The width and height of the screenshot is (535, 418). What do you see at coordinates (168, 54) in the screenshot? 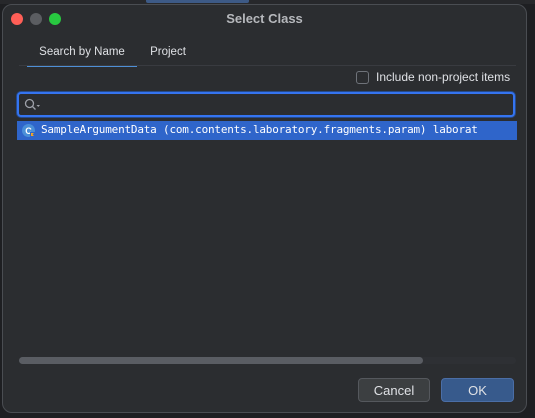
I see `tab-project: Project` at bounding box center [168, 54].